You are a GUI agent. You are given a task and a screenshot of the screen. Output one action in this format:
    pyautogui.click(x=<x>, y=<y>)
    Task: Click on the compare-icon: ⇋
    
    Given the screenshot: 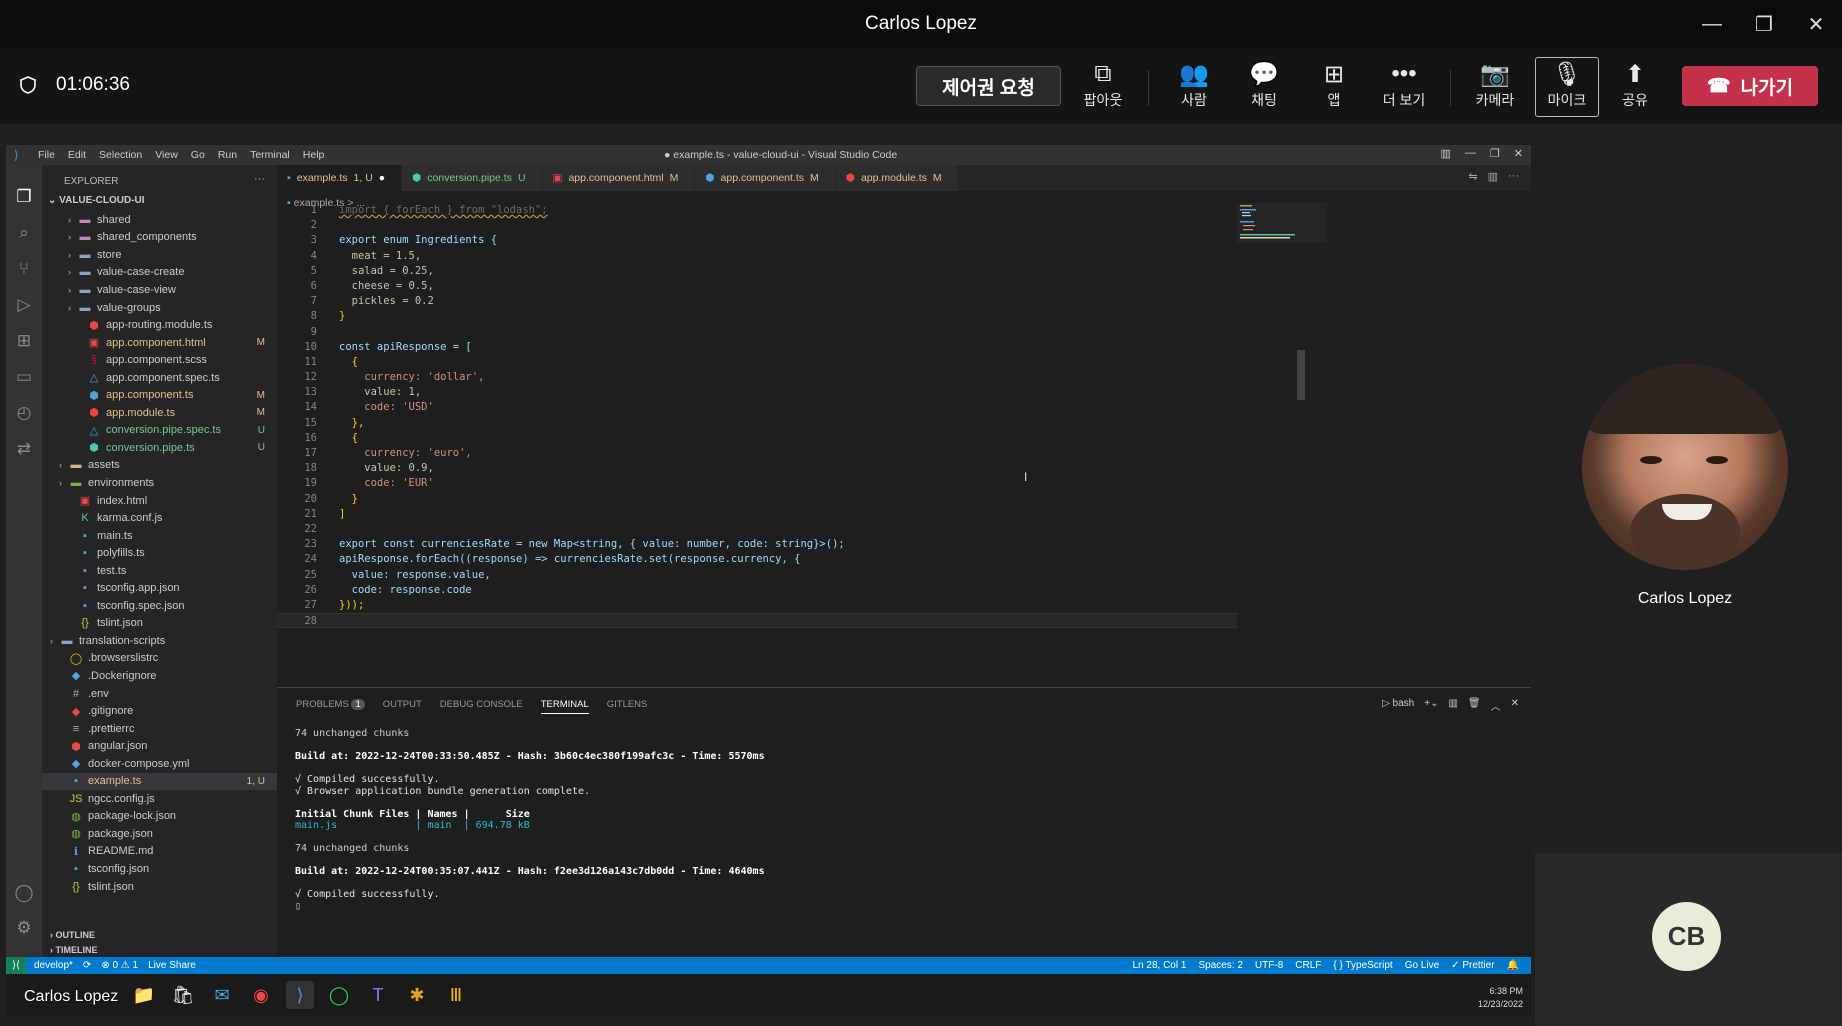 What is the action you would take?
    pyautogui.click(x=1472, y=176)
    